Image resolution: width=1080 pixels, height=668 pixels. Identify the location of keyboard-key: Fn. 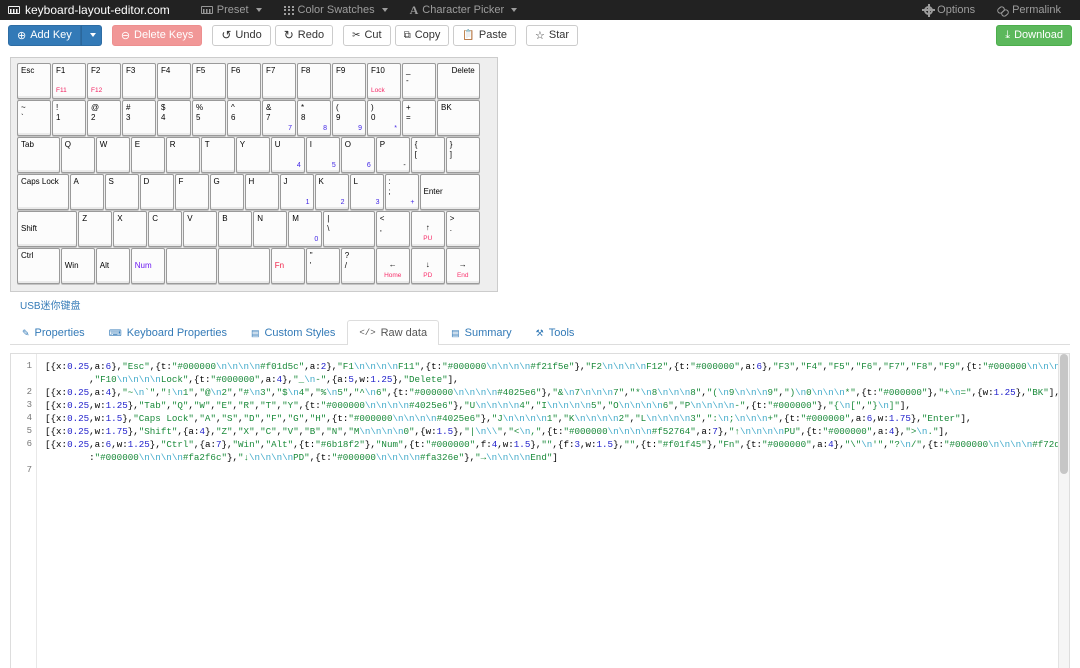
(287, 266).